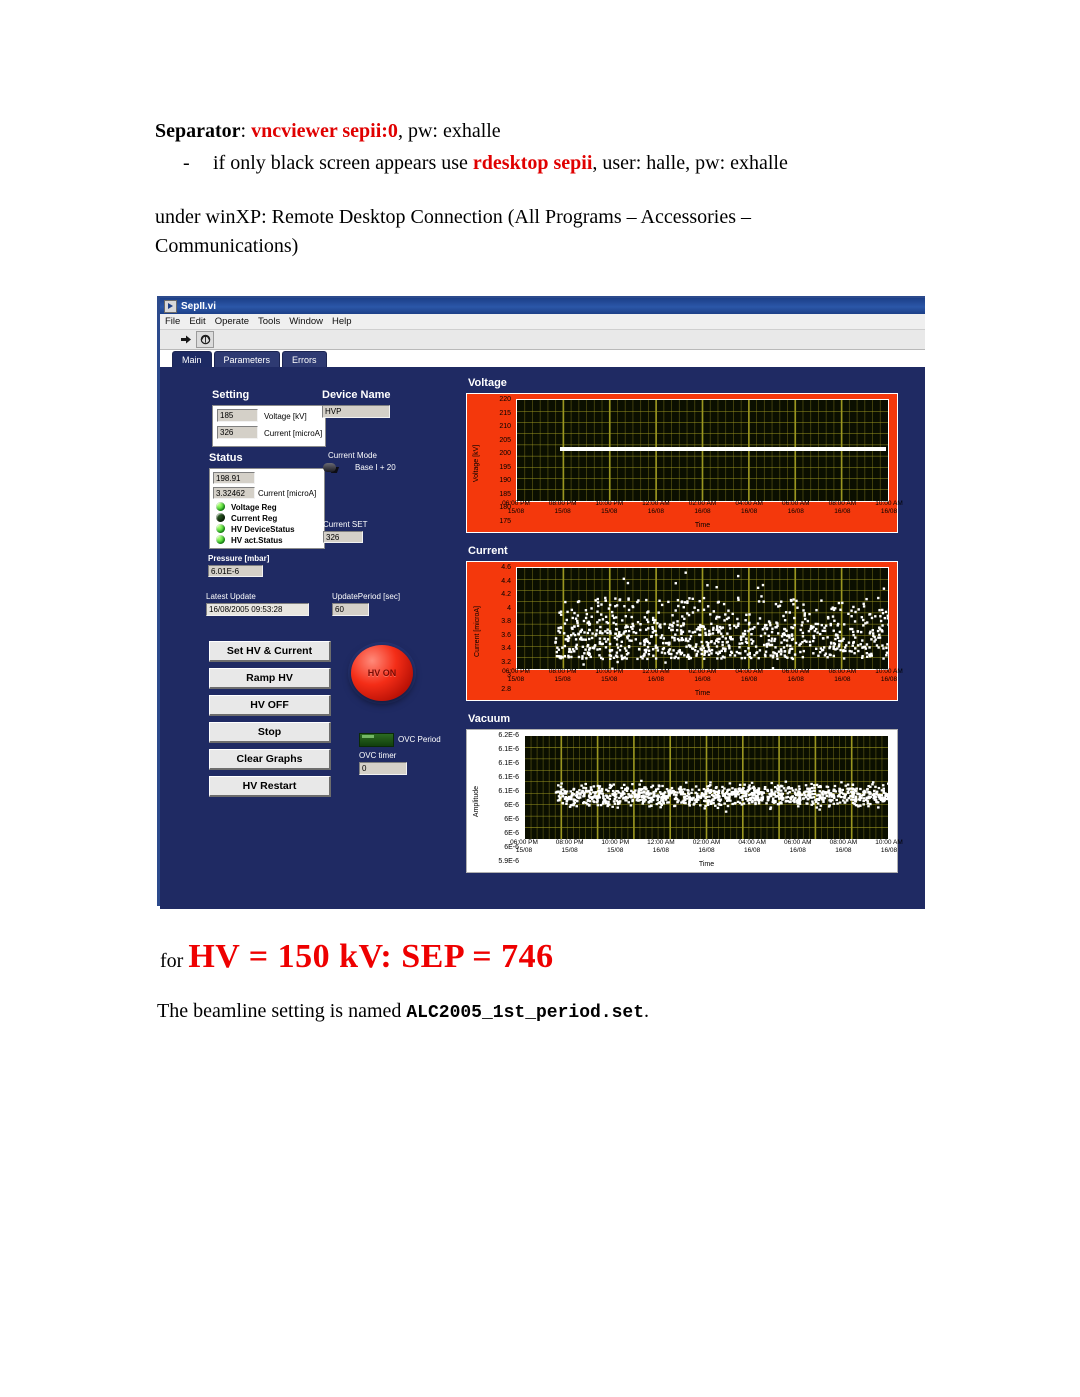  What do you see at coordinates (269, 321) in the screenshot?
I see `menu-item-tools: Tools` at bounding box center [269, 321].